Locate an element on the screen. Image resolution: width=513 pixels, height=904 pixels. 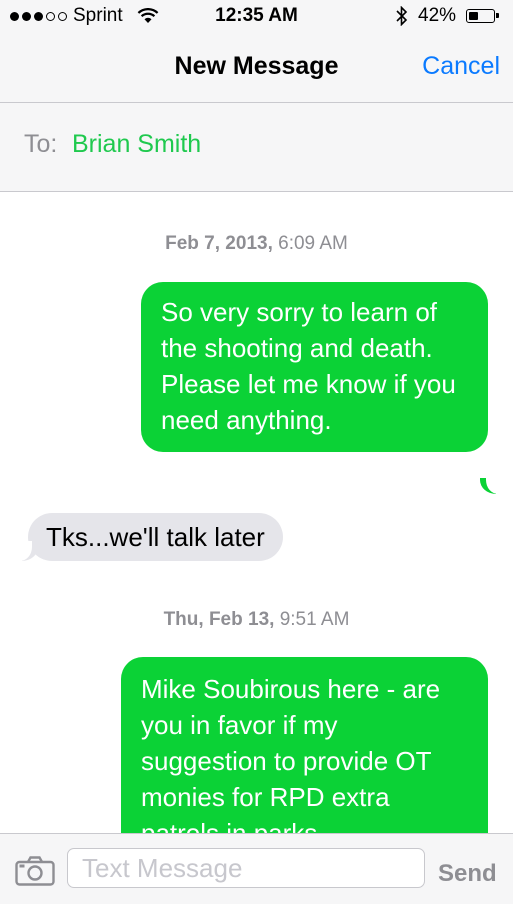
timestamp-date: Thu, Feb 13, is located at coordinates (219, 619).